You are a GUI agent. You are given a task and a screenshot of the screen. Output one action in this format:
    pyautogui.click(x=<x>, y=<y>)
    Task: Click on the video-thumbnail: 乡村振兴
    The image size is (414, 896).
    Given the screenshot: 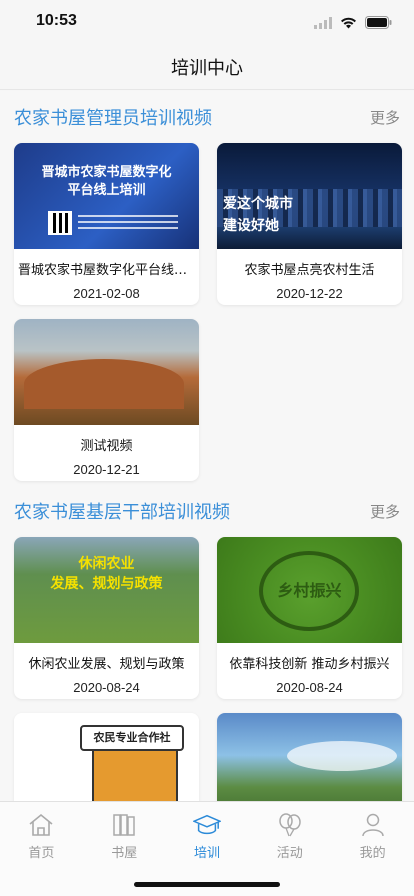 What is the action you would take?
    pyautogui.click(x=309, y=590)
    